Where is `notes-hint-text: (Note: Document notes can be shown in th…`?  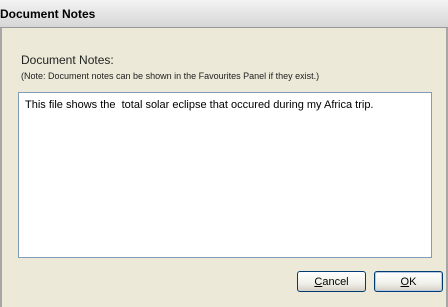
notes-hint-text: (Note: Document notes can be shown in th… is located at coordinates (170, 76).